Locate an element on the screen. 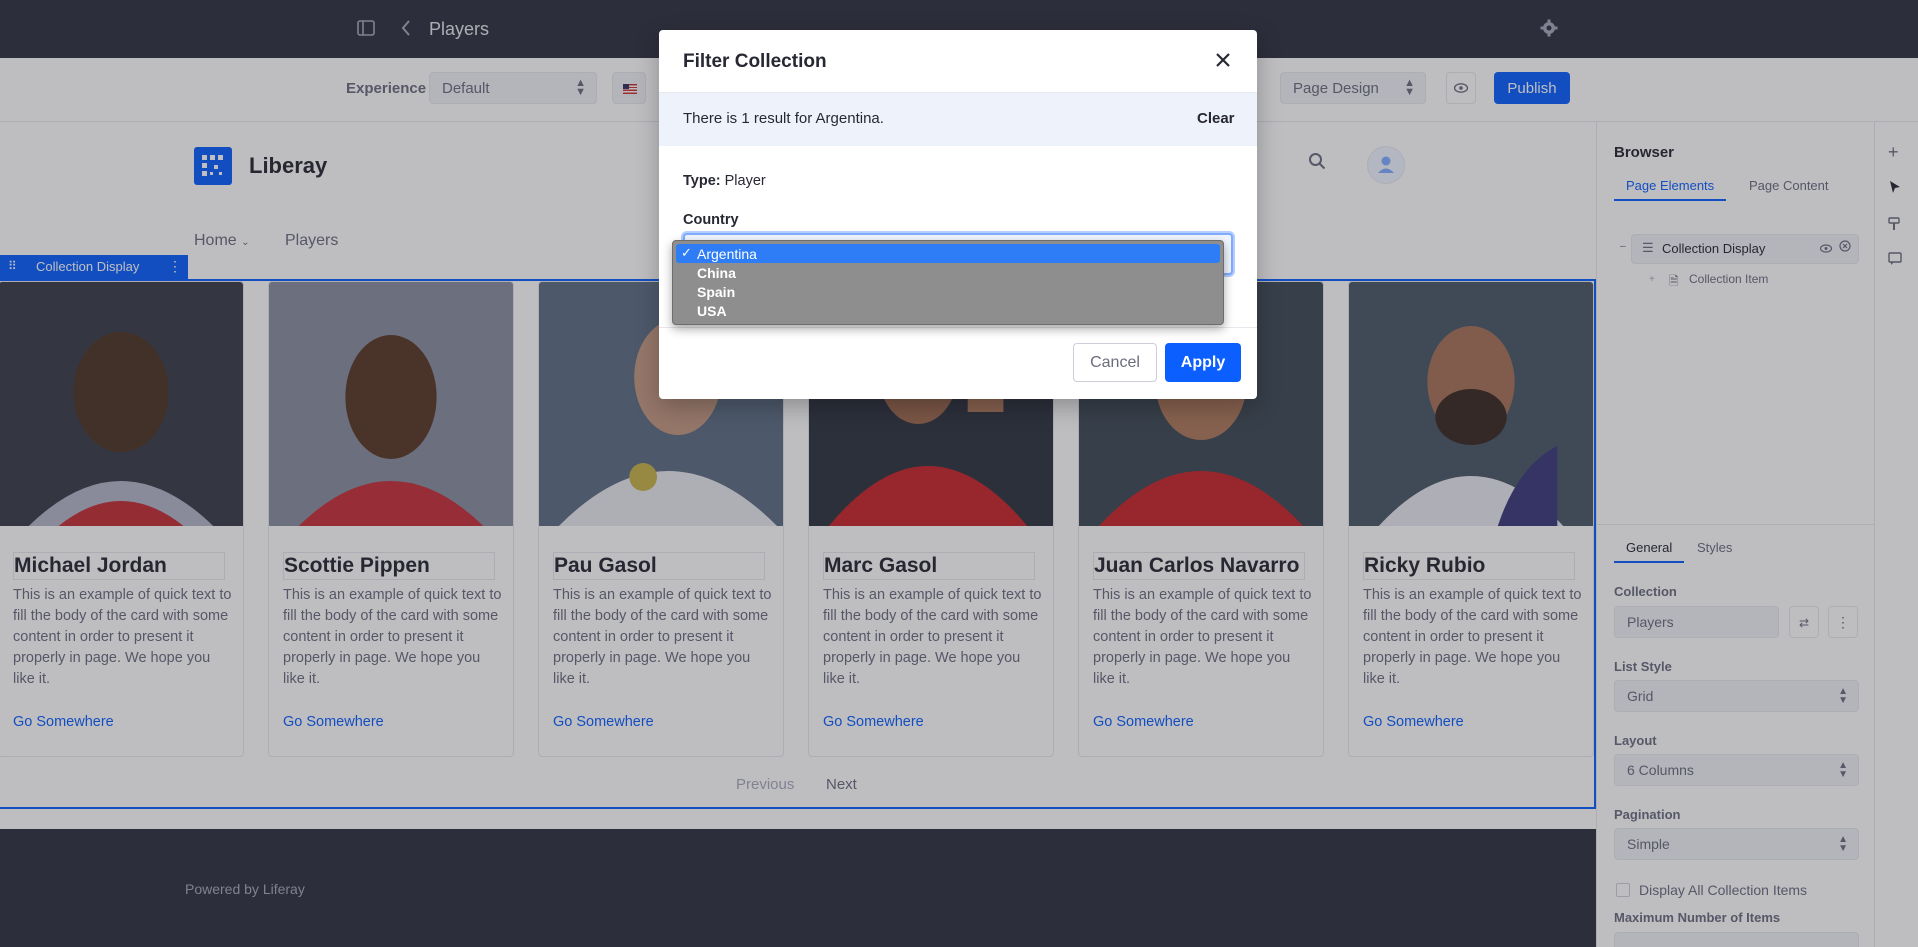 This screenshot has width=1918, height=947. type-value: Player is located at coordinates (745, 181).